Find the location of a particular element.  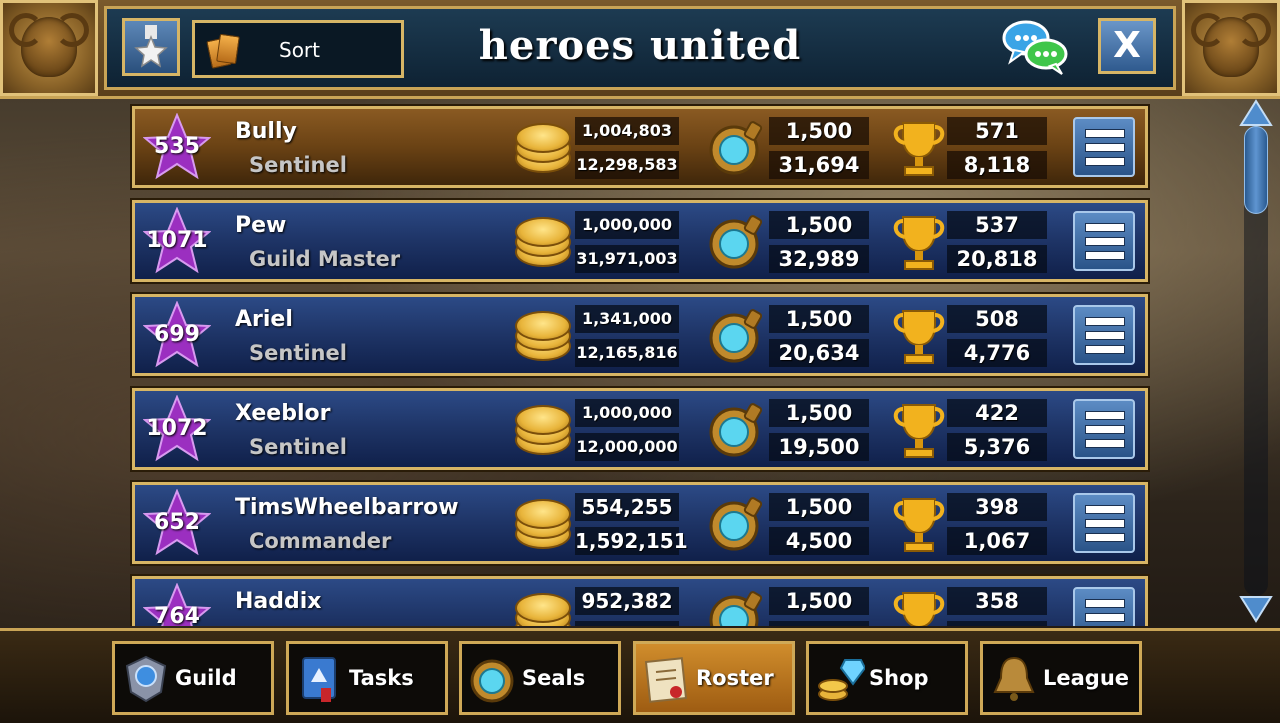

trophies-current: 508 is located at coordinates (997, 319).